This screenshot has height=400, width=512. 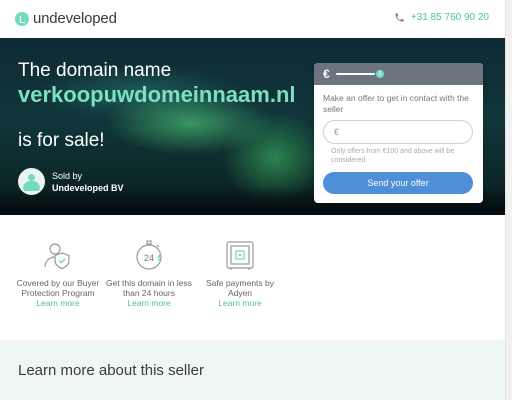 What do you see at coordinates (240, 288) in the screenshot?
I see `feature-label: Safe payments by Adyen` at bounding box center [240, 288].